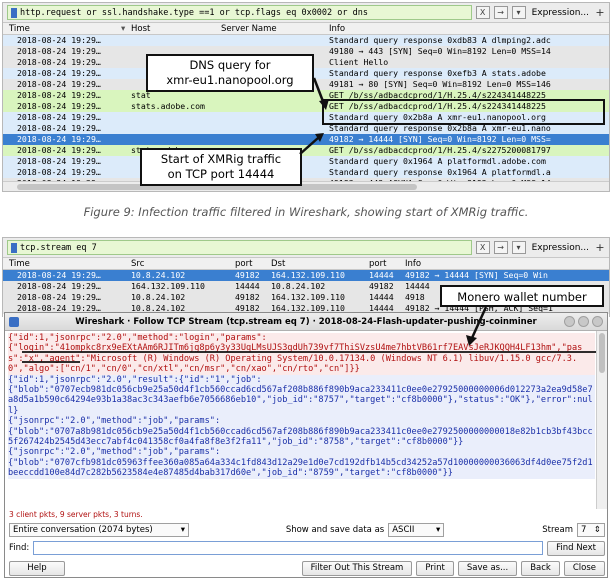 The width and height of the screenshot is (612, 583). What do you see at coordinates (471, 340) in the screenshot?
I see `wallet-arrow-head` at bounding box center [471, 340].